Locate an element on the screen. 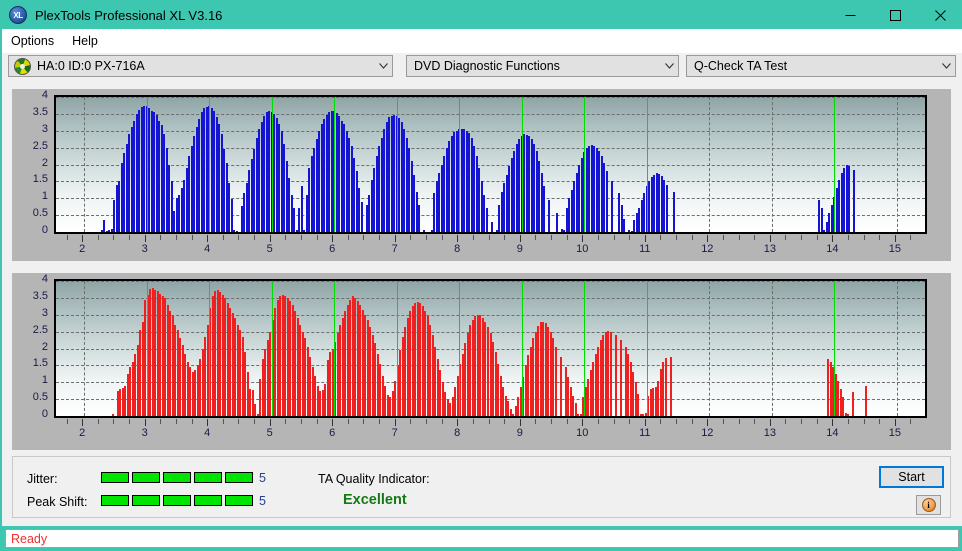 This screenshot has width=962, height=551. minimize-icon is located at coordinates (850, 15).